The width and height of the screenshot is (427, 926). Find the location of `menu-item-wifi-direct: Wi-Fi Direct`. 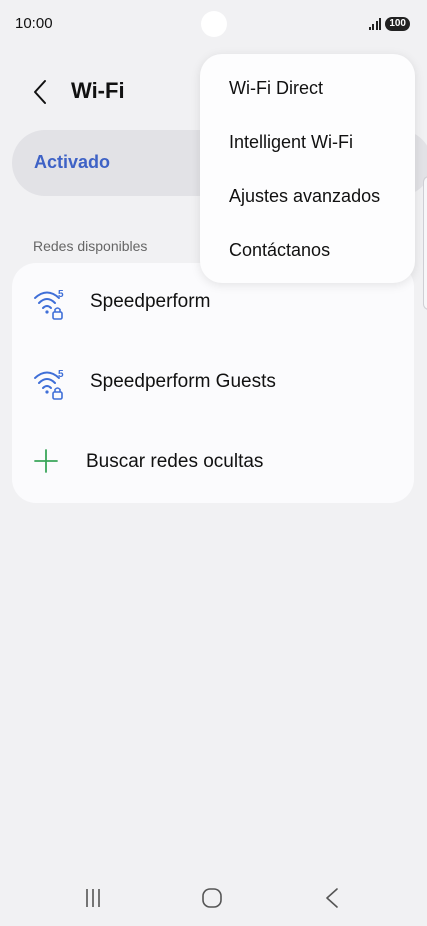

menu-item-wifi-direct: Wi-Fi Direct is located at coordinates (276, 88).